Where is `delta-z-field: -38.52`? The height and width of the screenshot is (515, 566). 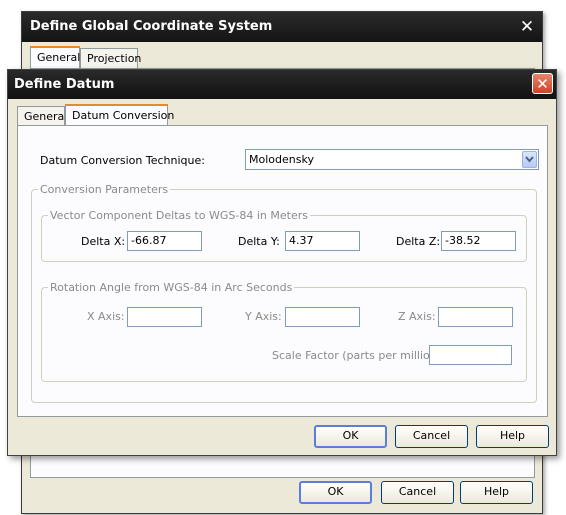
delta-z-field: -38.52 is located at coordinates (478, 241).